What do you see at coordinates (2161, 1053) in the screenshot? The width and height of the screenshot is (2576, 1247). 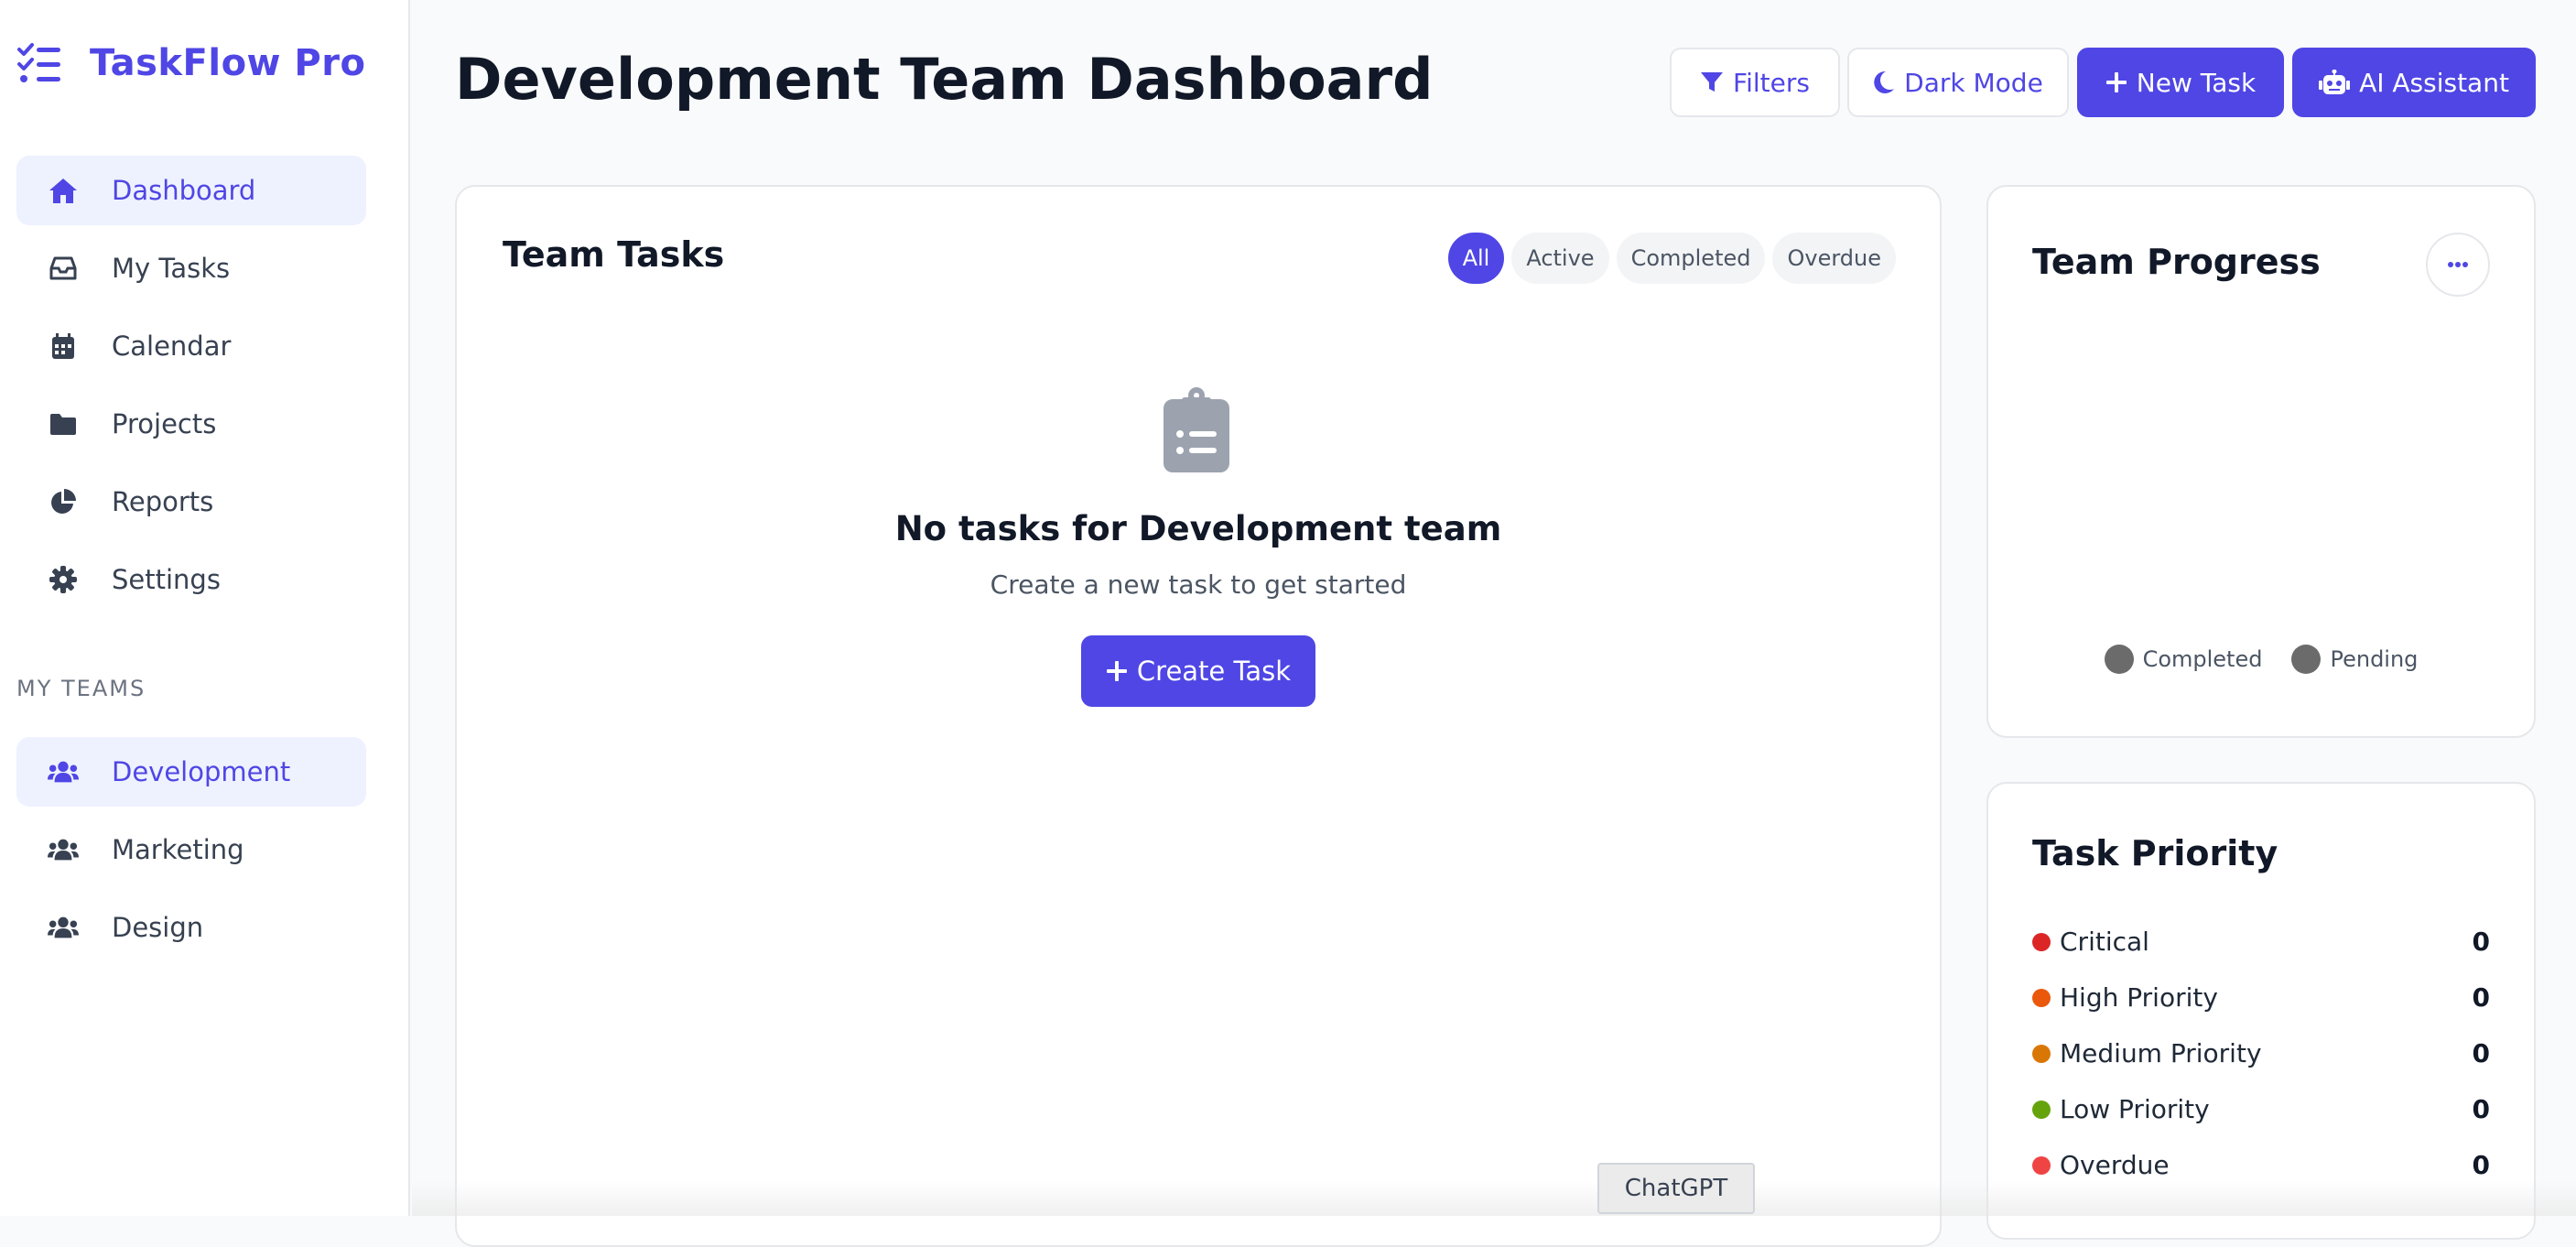 I see `priority-label: Medium Priority` at bounding box center [2161, 1053].